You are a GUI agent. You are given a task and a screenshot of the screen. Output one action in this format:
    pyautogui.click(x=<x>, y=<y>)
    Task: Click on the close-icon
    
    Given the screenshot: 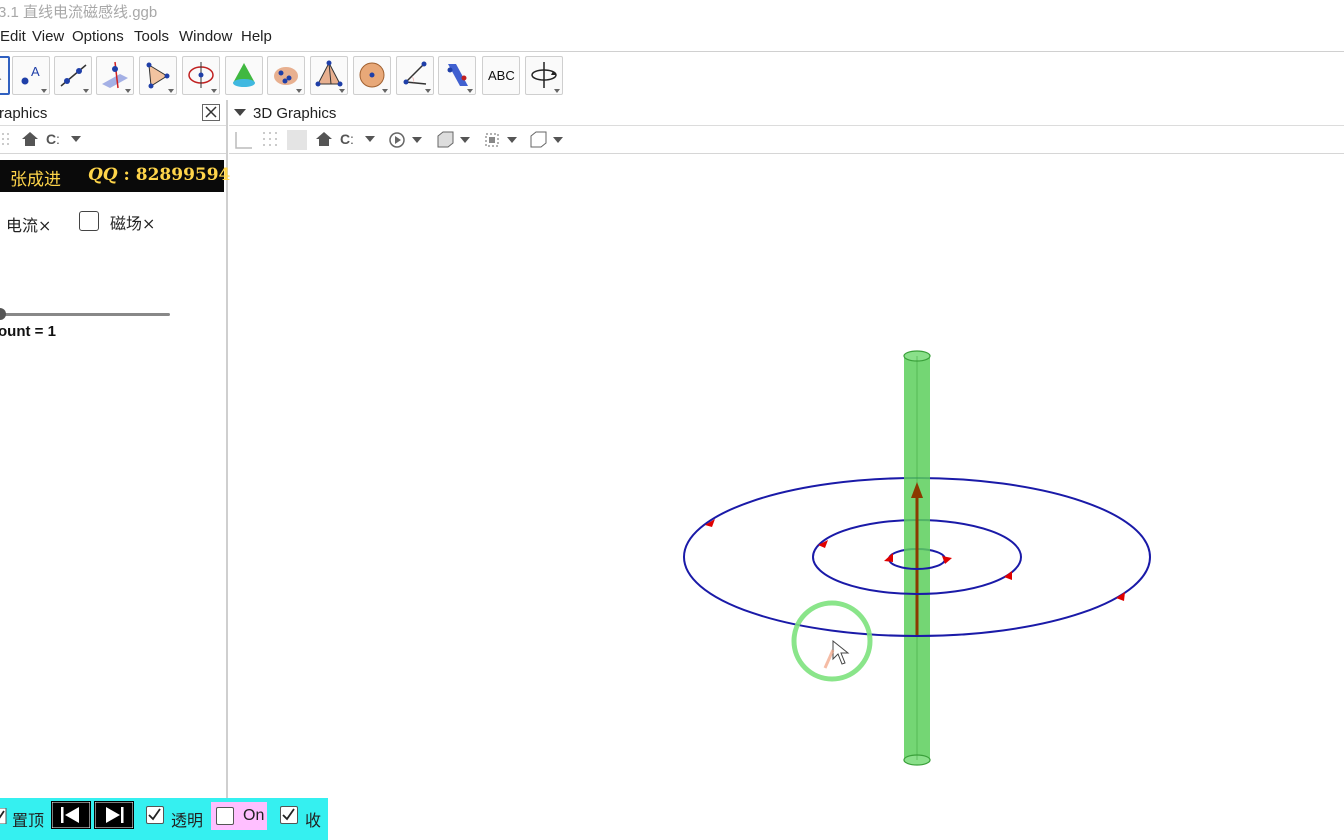 What is the action you would take?
    pyautogui.click(x=211, y=112)
    